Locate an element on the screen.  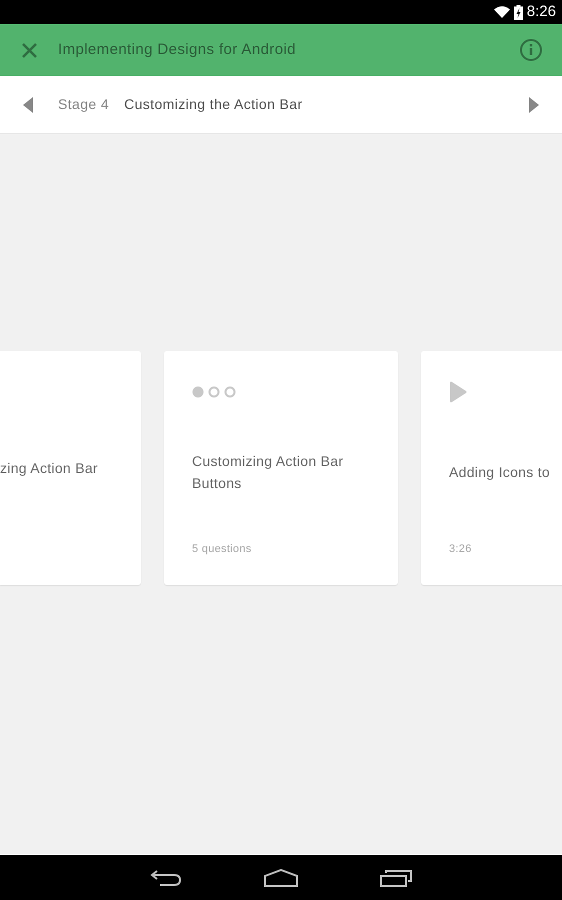
home-icon is located at coordinates (281, 877).